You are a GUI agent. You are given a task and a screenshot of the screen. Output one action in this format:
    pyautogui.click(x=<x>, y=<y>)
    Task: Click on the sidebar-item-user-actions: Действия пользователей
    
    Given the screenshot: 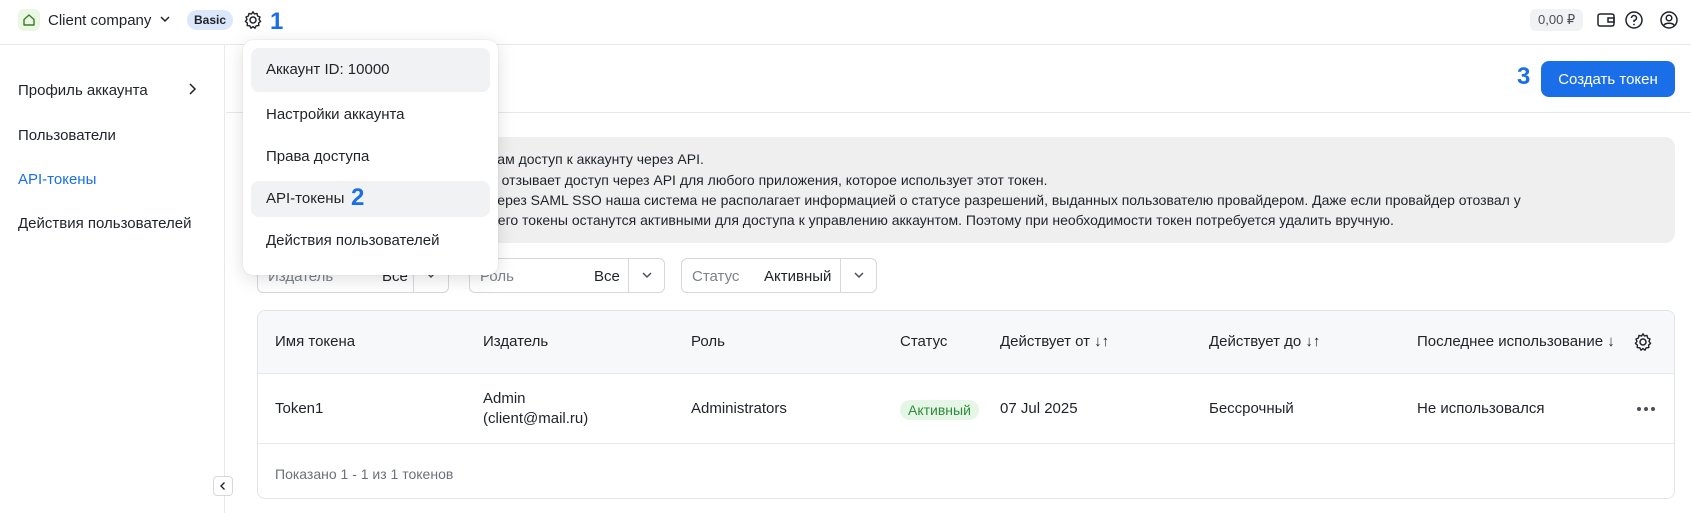 What is the action you would take?
    pyautogui.click(x=104, y=223)
    